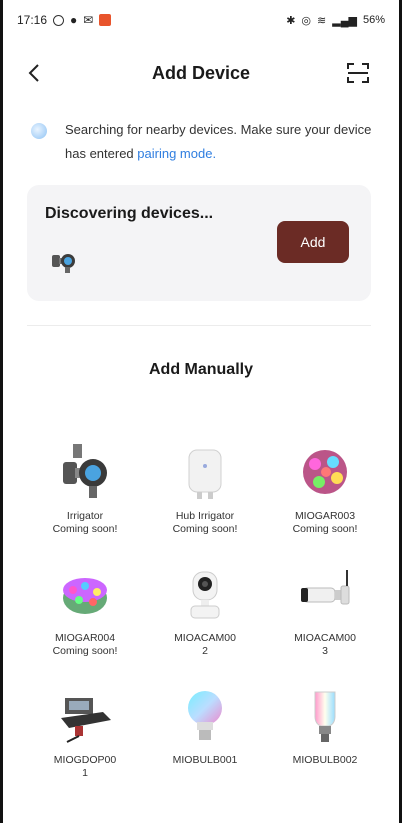 The width and height of the screenshot is (404, 823). What do you see at coordinates (205, 651) in the screenshot?
I see `device-status: 2` at bounding box center [205, 651].